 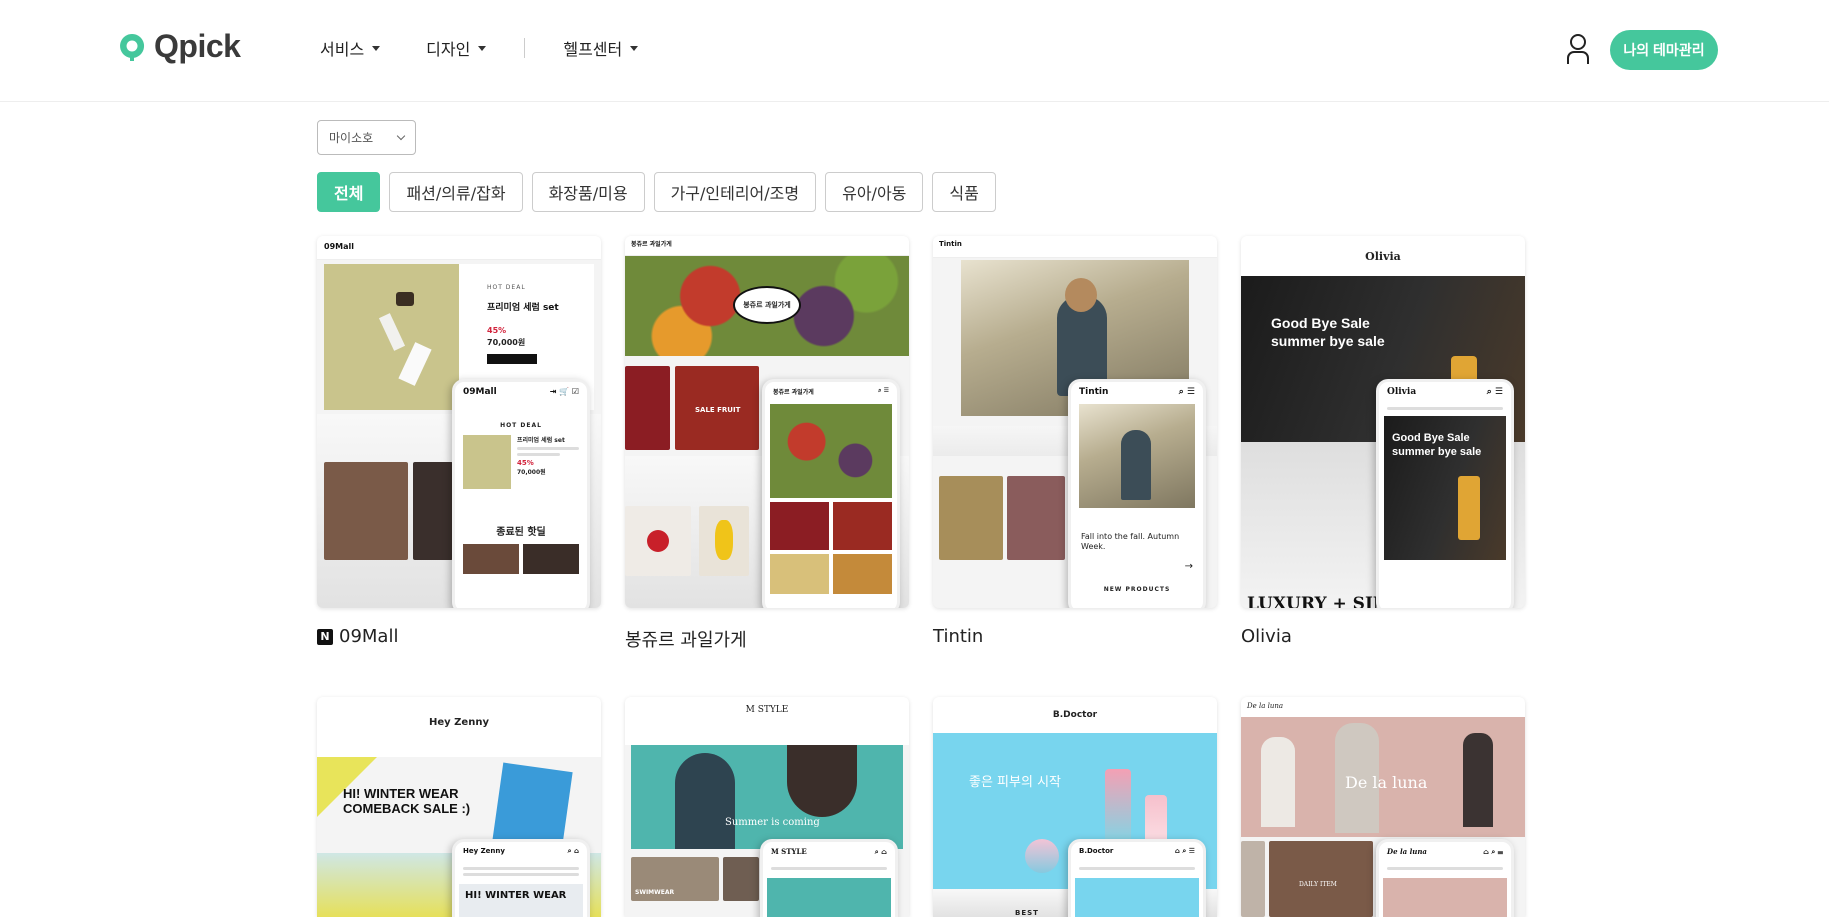 I want to click on preview-price: 70,000원, so click(x=506, y=342).